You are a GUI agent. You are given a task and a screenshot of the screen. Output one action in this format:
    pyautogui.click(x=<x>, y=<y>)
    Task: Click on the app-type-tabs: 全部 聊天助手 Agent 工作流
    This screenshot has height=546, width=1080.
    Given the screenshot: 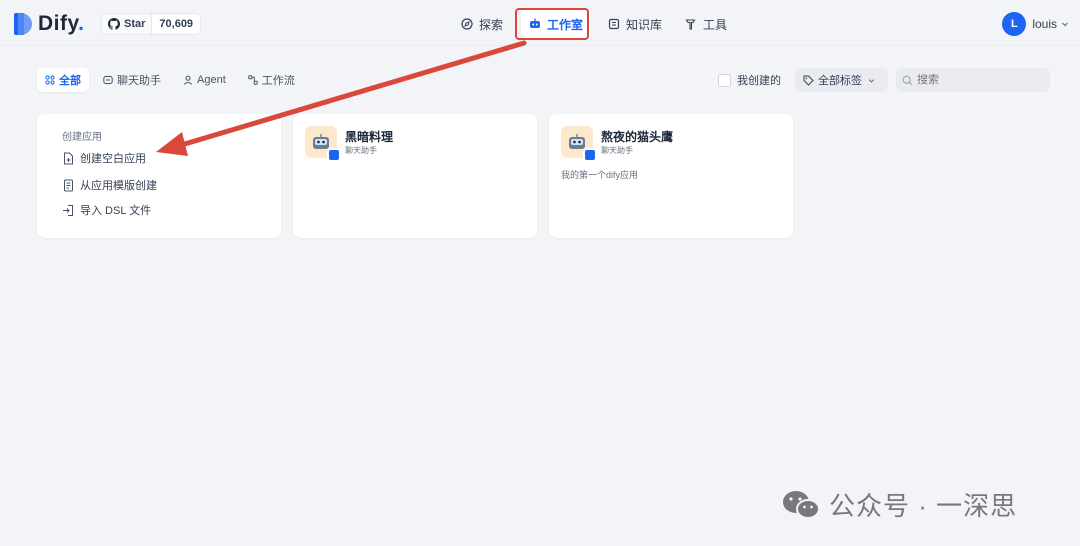 What is the action you would take?
    pyautogui.click(x=173, y=80)
    